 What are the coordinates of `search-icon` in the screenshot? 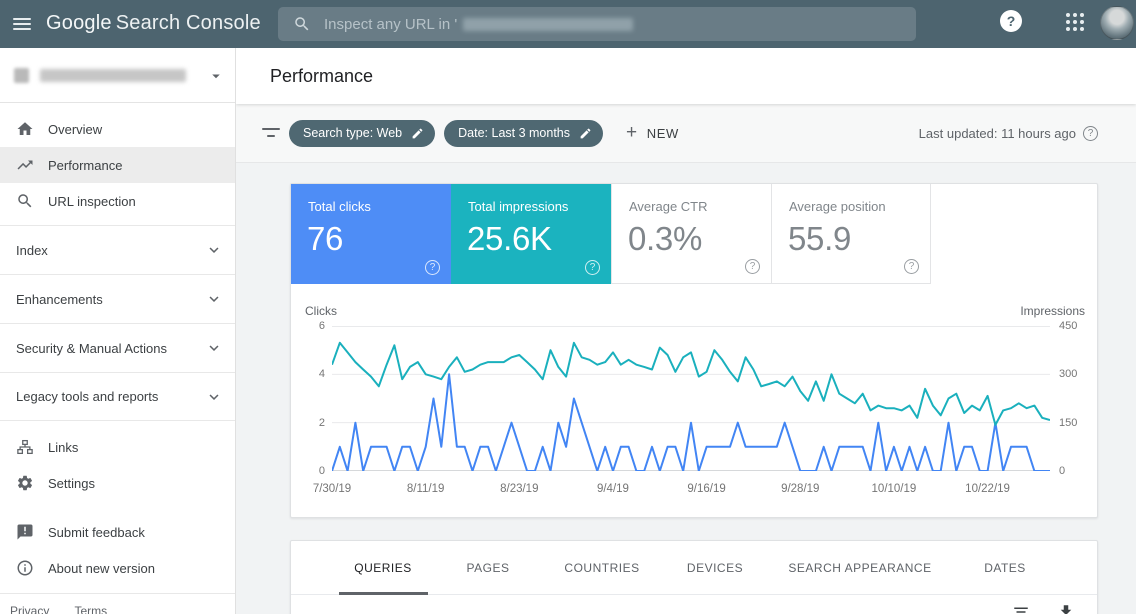 It's located at (25, 201).